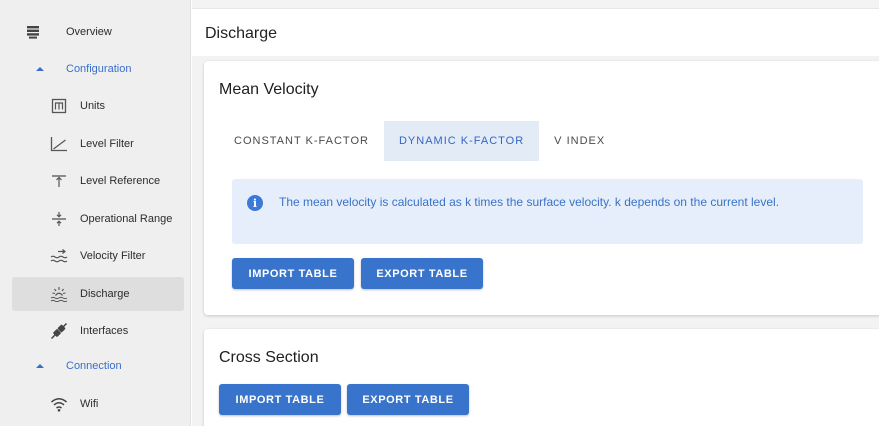 The height and width of the screenshot is (426, 879). Describe the element at coordinates (293, 273) in the screenshot. I see `mean-velocity-import-table-button: IMPORT TABLE` at that location.